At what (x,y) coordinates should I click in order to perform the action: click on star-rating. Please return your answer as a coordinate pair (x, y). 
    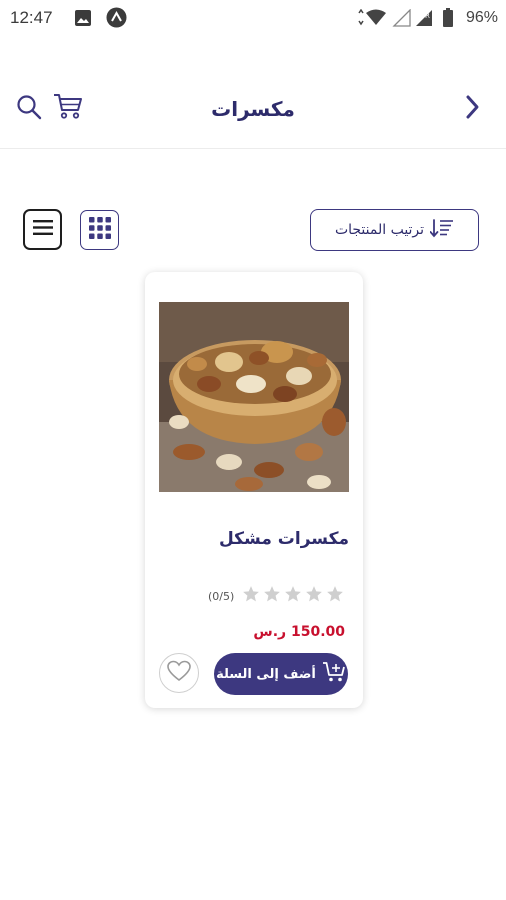
    Looking at the image, I should click on (293, 596).